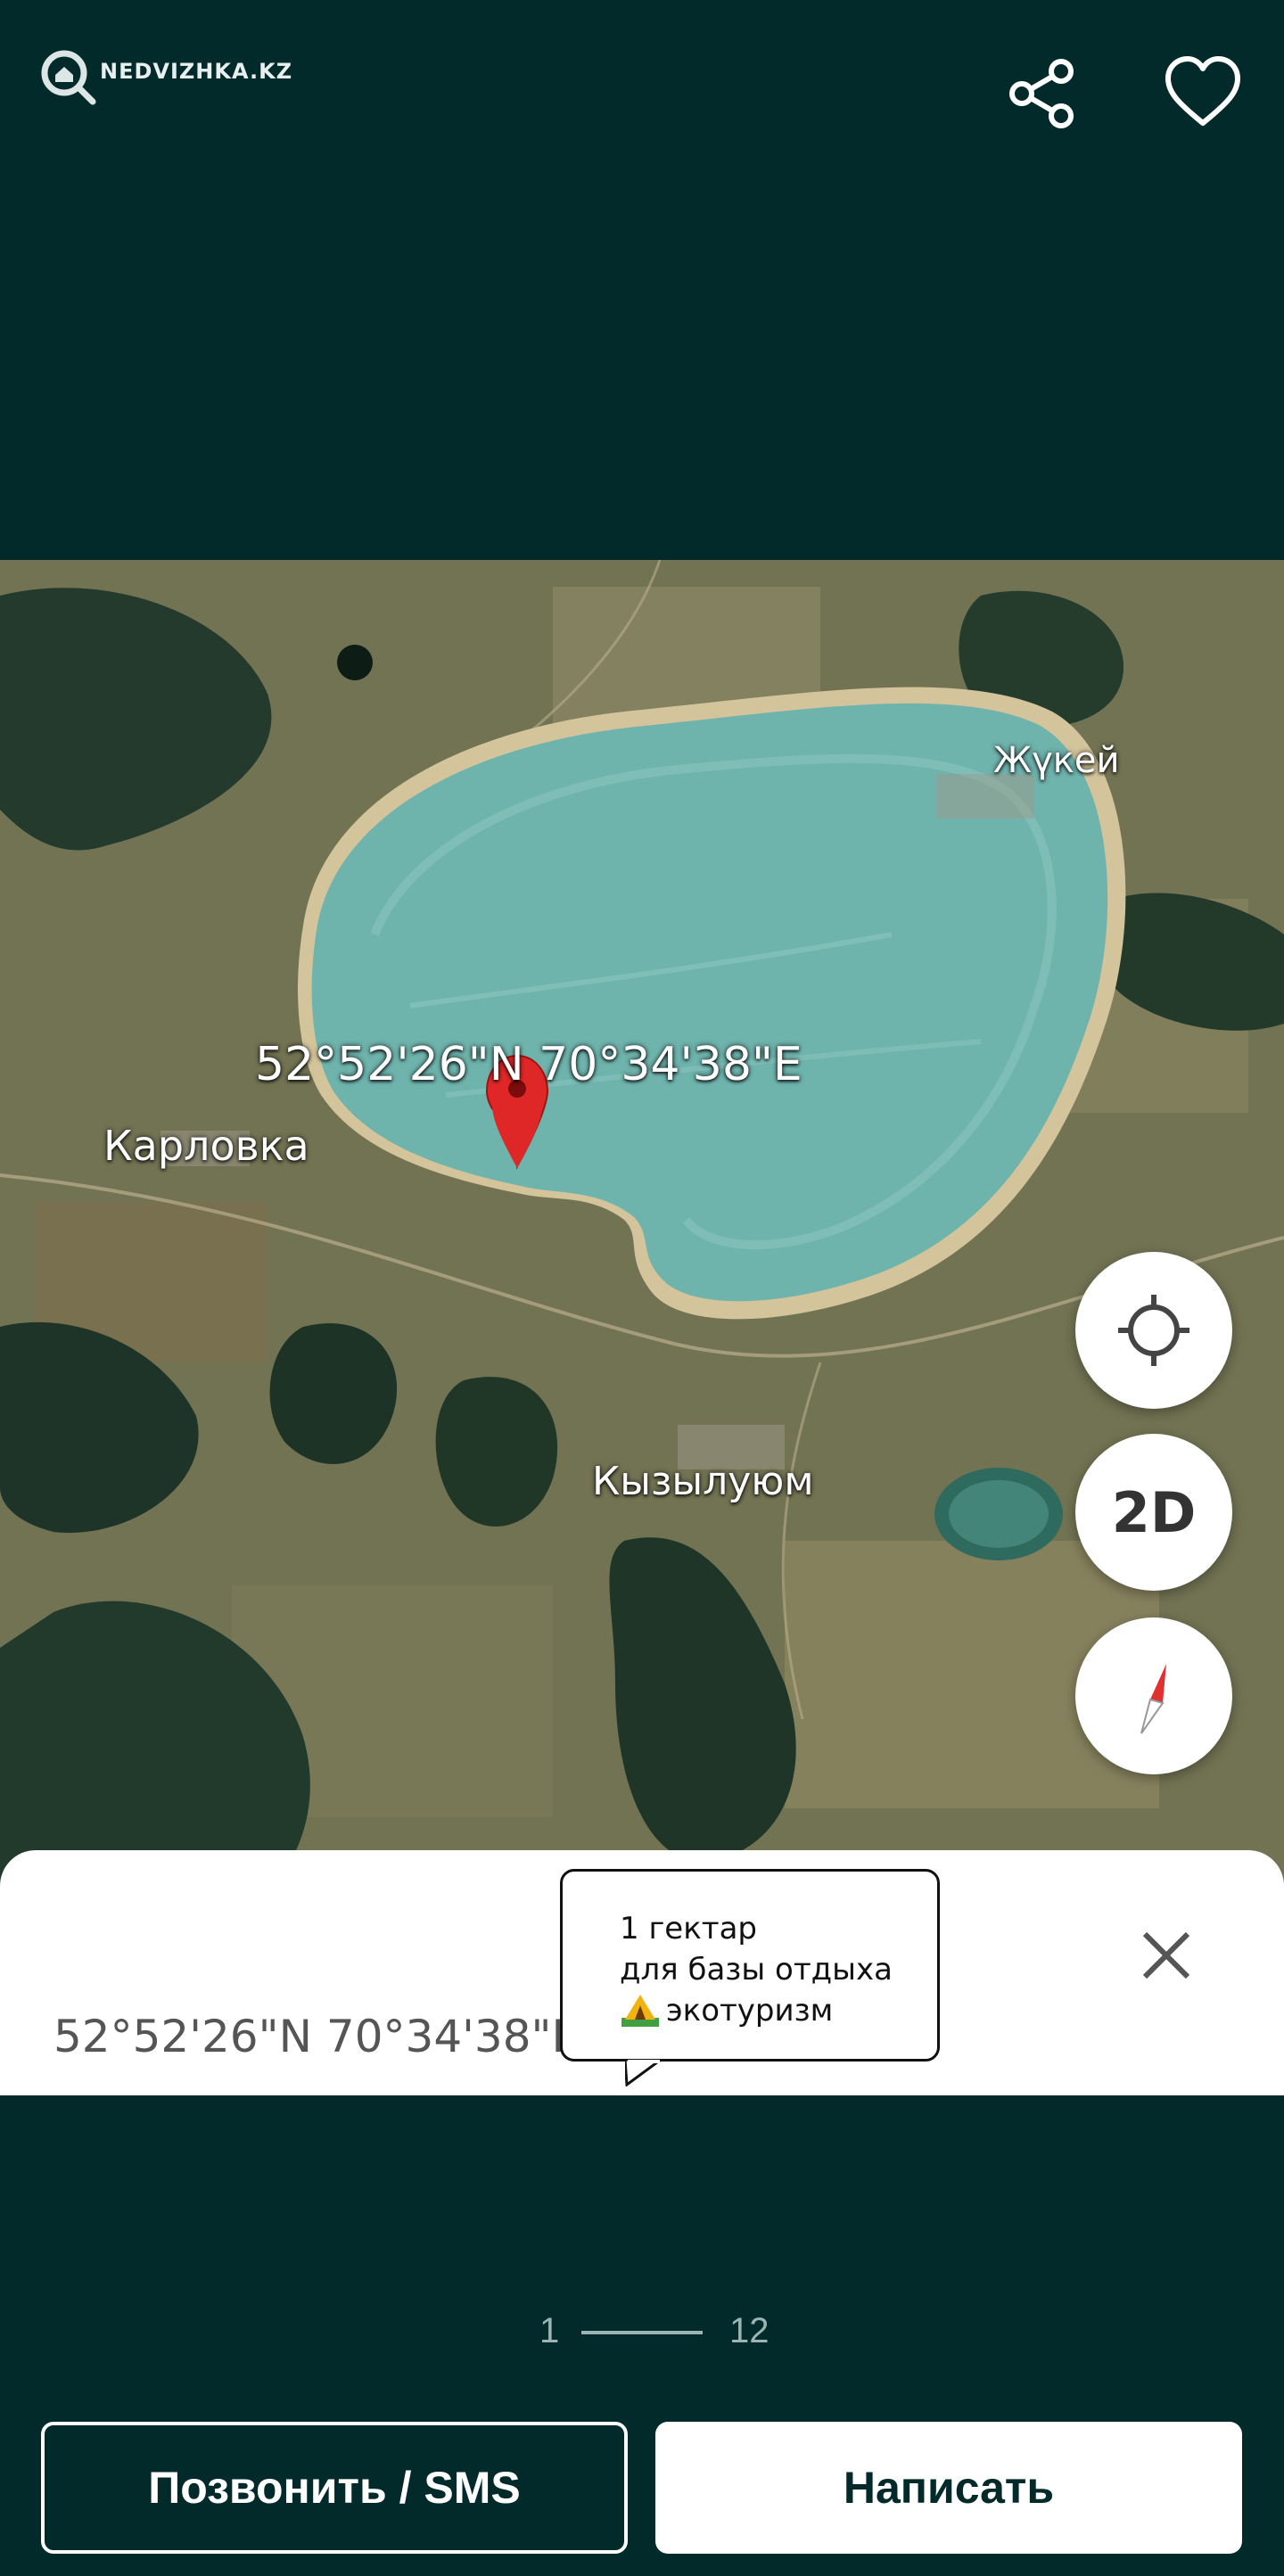 The image size is (1284, 2576). Describe the element at coordinates (334, 2488) in the screenshot. I see `call-sms-button: Позвонить / SMS` at that location.